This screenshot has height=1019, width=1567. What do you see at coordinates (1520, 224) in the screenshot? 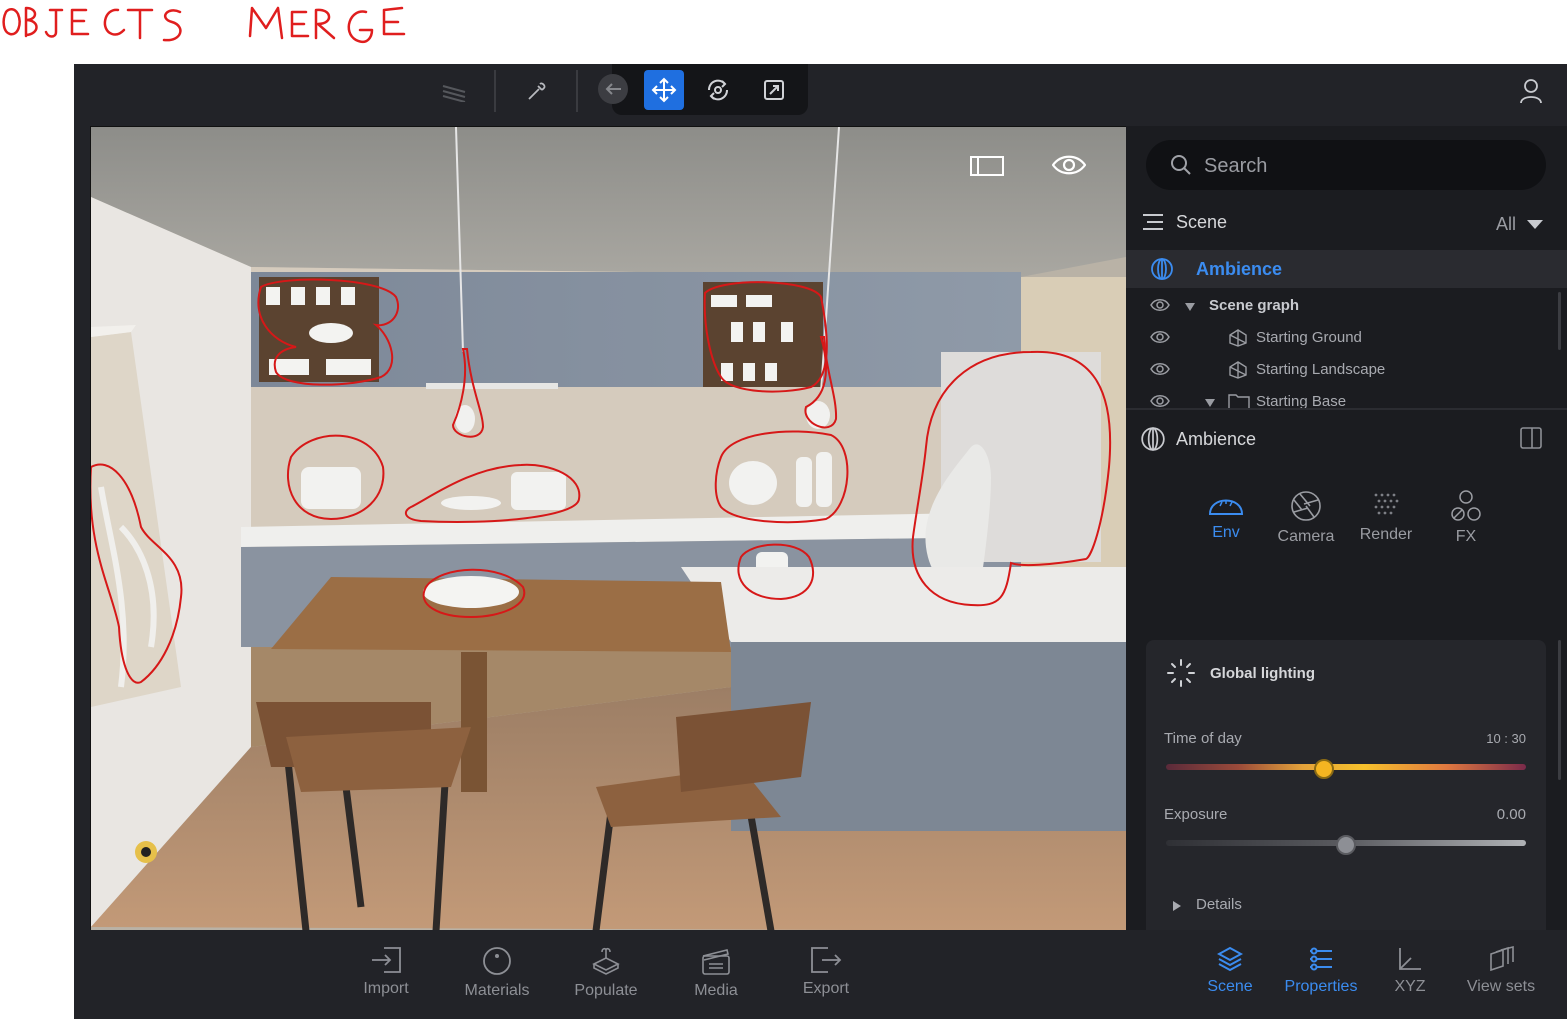
I see `scene-filter-dropdown: All` at bounding box center [1520, 224].